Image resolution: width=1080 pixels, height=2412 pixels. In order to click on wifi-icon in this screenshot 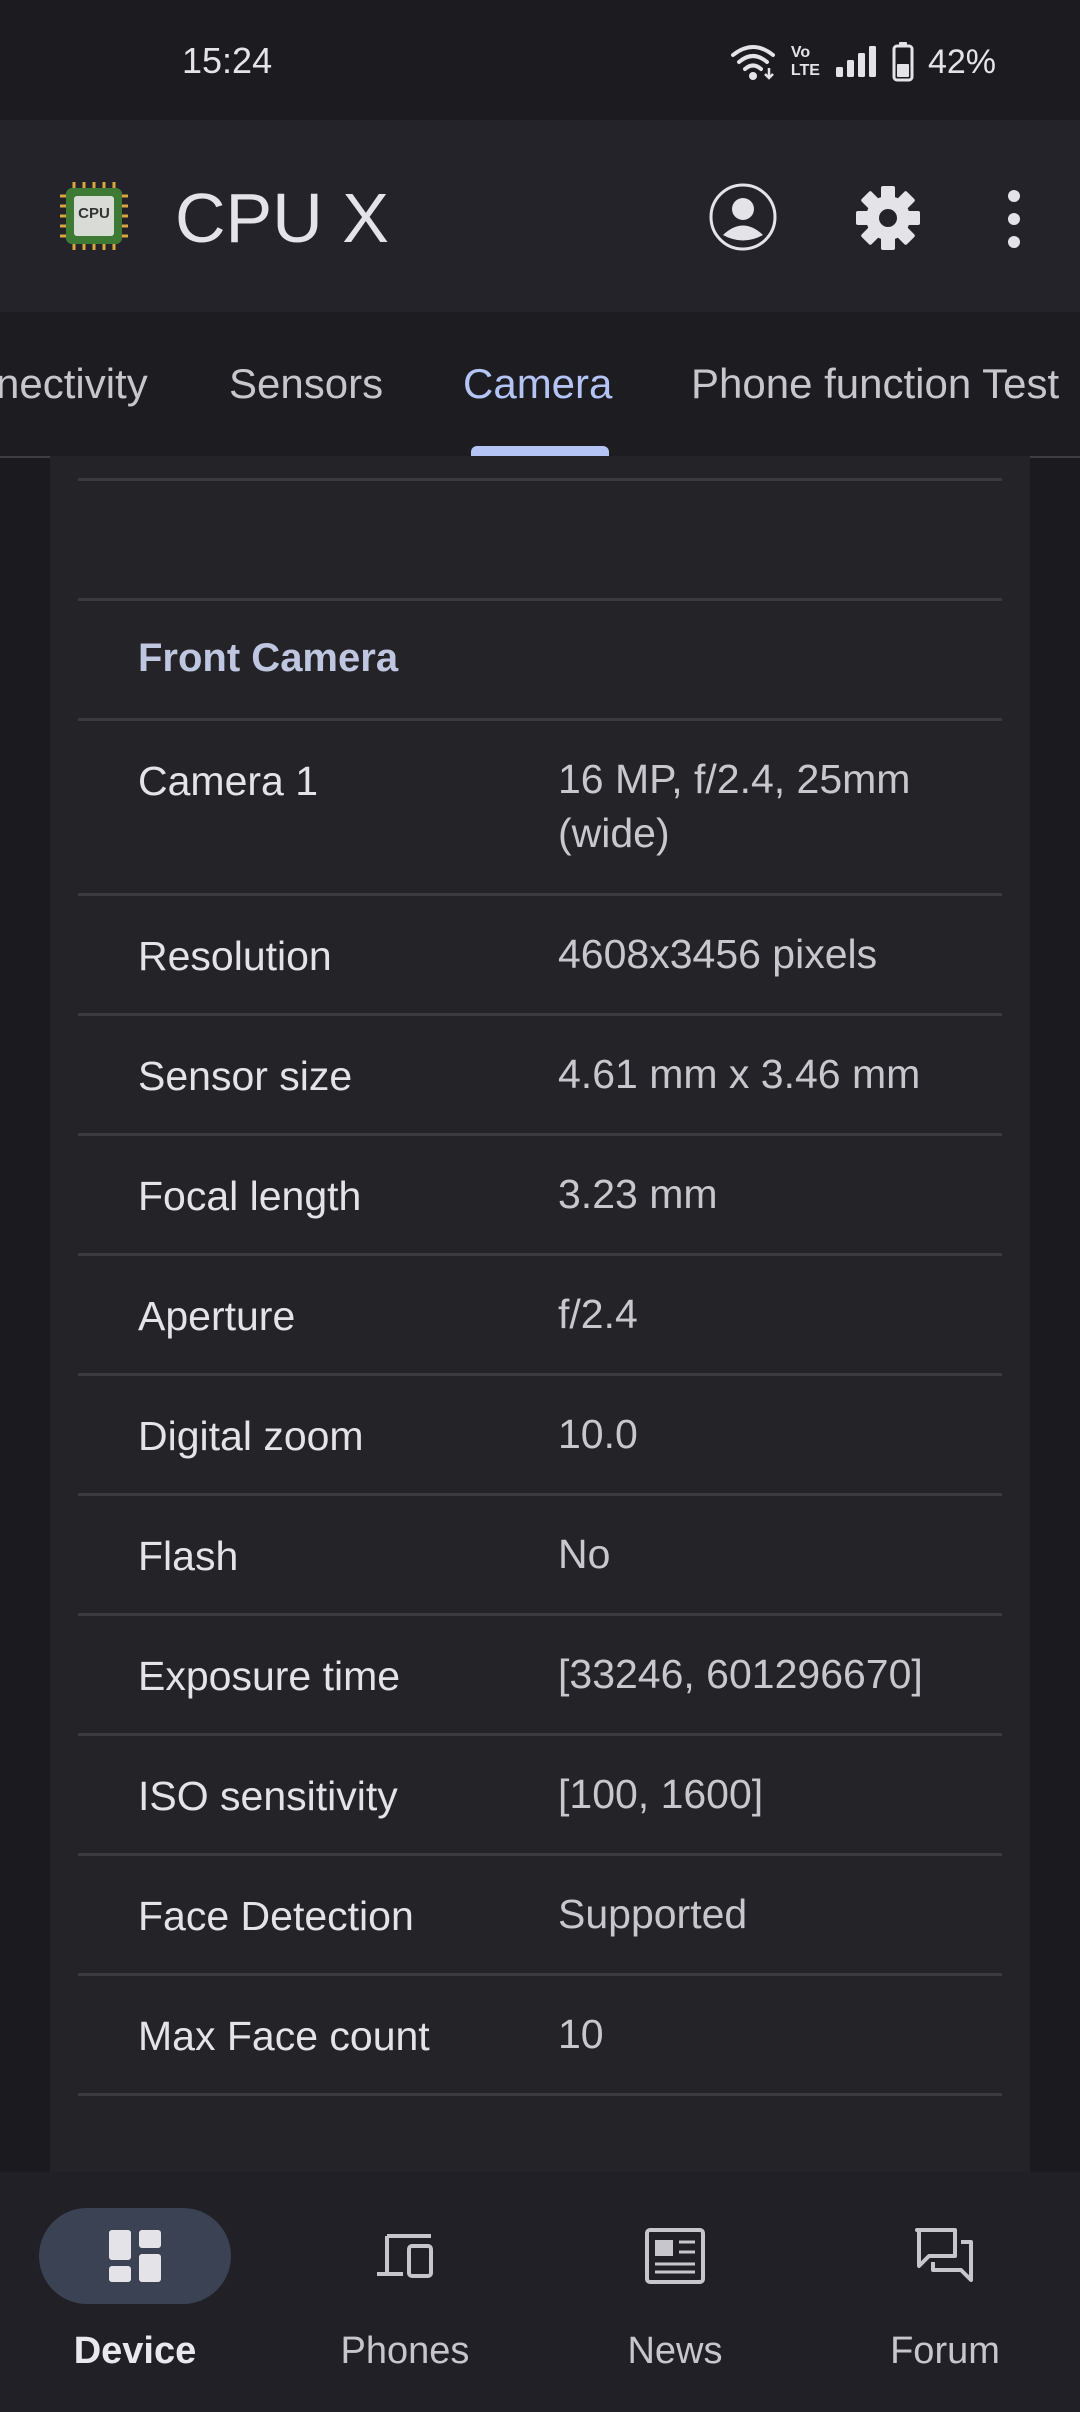, I will do `click(753, 62)`.